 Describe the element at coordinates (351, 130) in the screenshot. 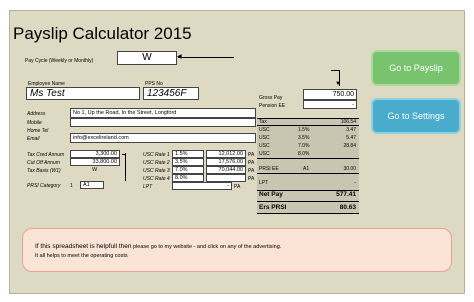

I see `summary-usc1-value: 3.47` at that location.